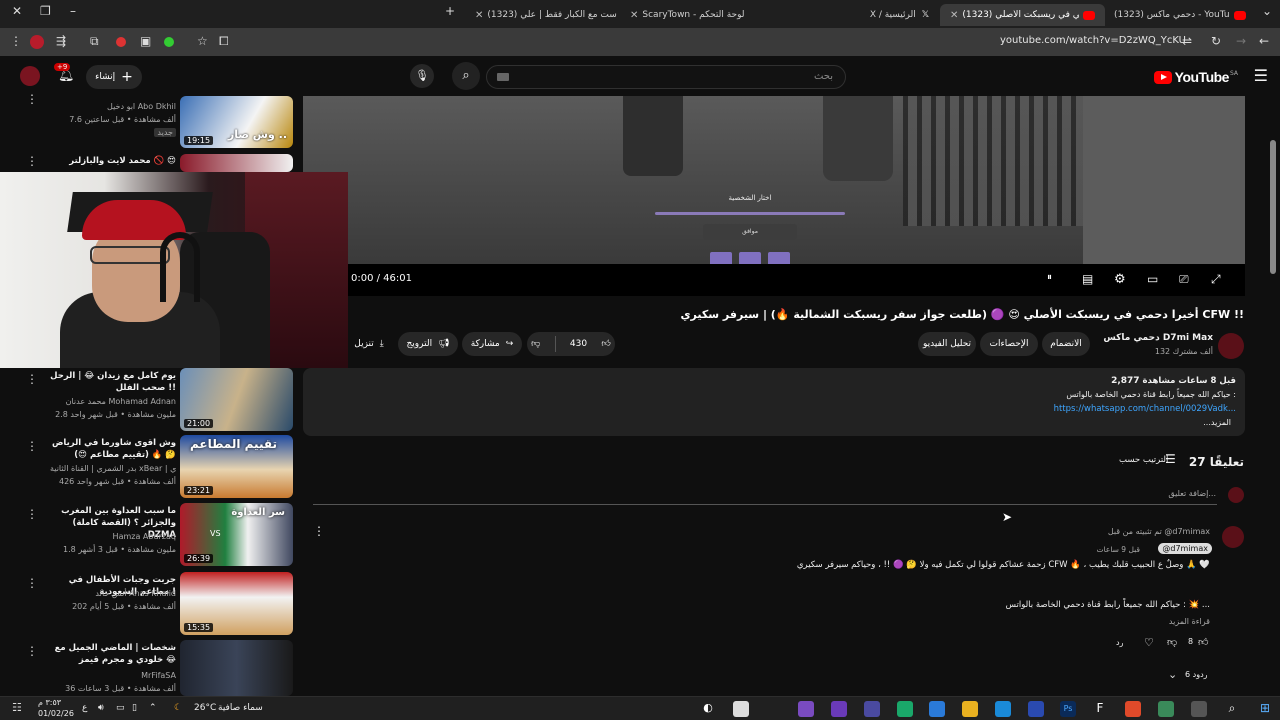 This screenshot has height=720, width=1280. I want to click on sort-icon: ☰, so click(1170, 459).